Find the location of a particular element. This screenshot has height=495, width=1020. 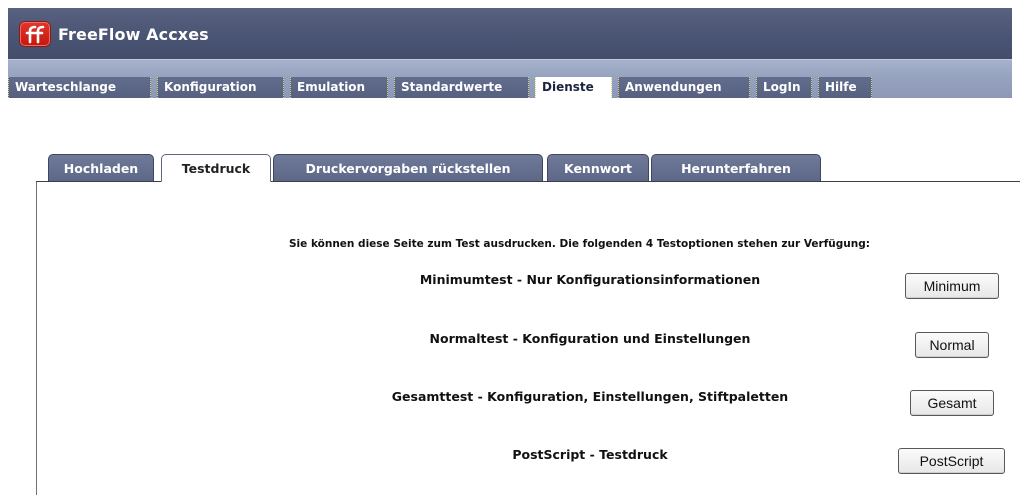

nav-item-dienste: Dienste is located at coordinates (573, 87).